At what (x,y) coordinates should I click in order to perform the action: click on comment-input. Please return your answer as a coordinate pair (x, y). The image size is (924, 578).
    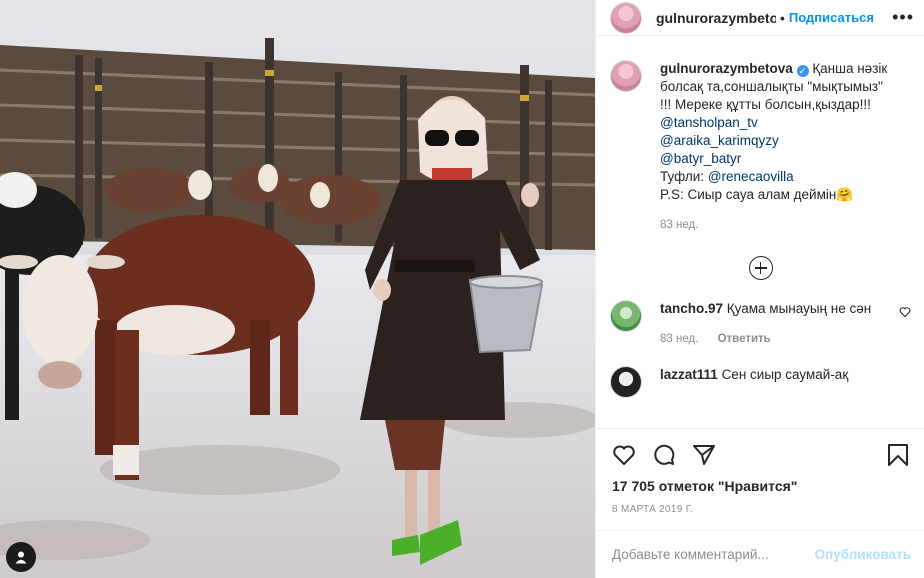
    Looking at the image, I should click on (713, 554).